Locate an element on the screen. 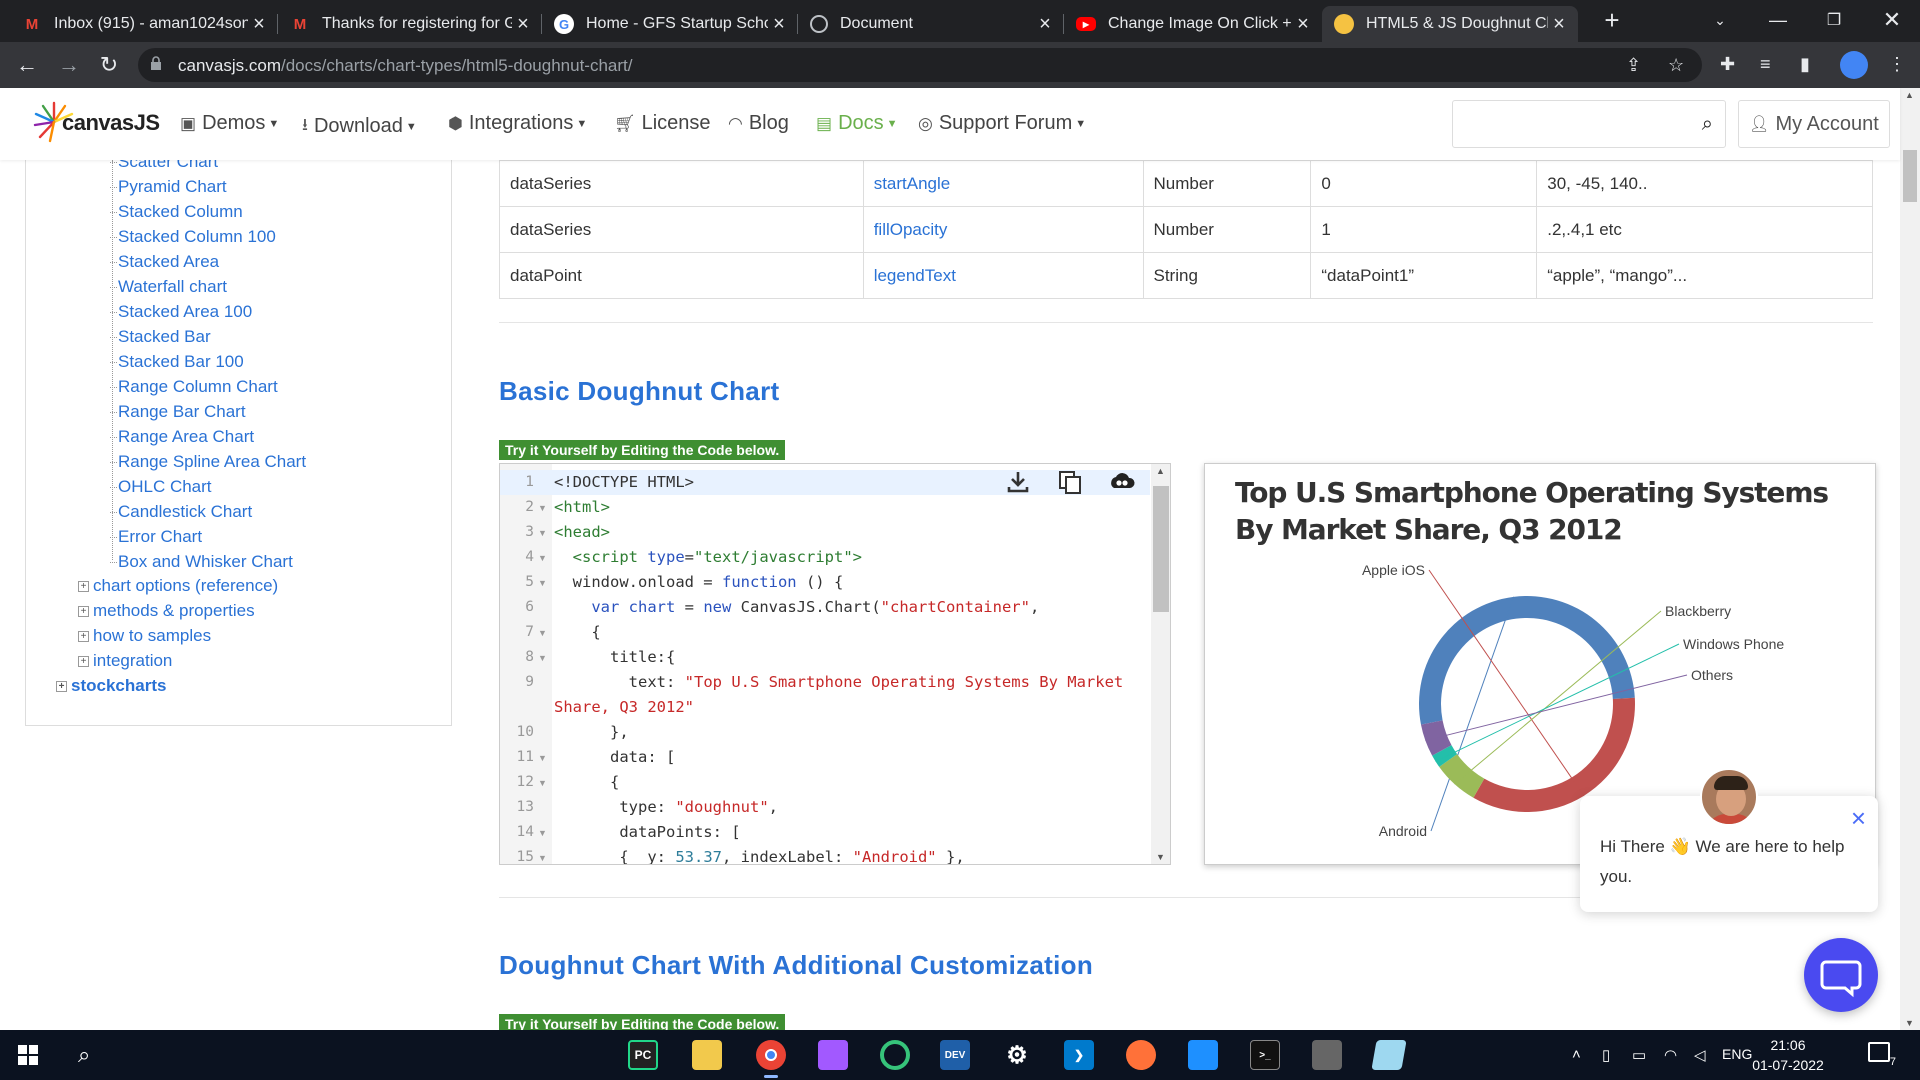 Image resolution: width=1920 pixels, height=1080 pixels. nav-demos: ▣ Demos ▼ is located at coordinates (229, 123).